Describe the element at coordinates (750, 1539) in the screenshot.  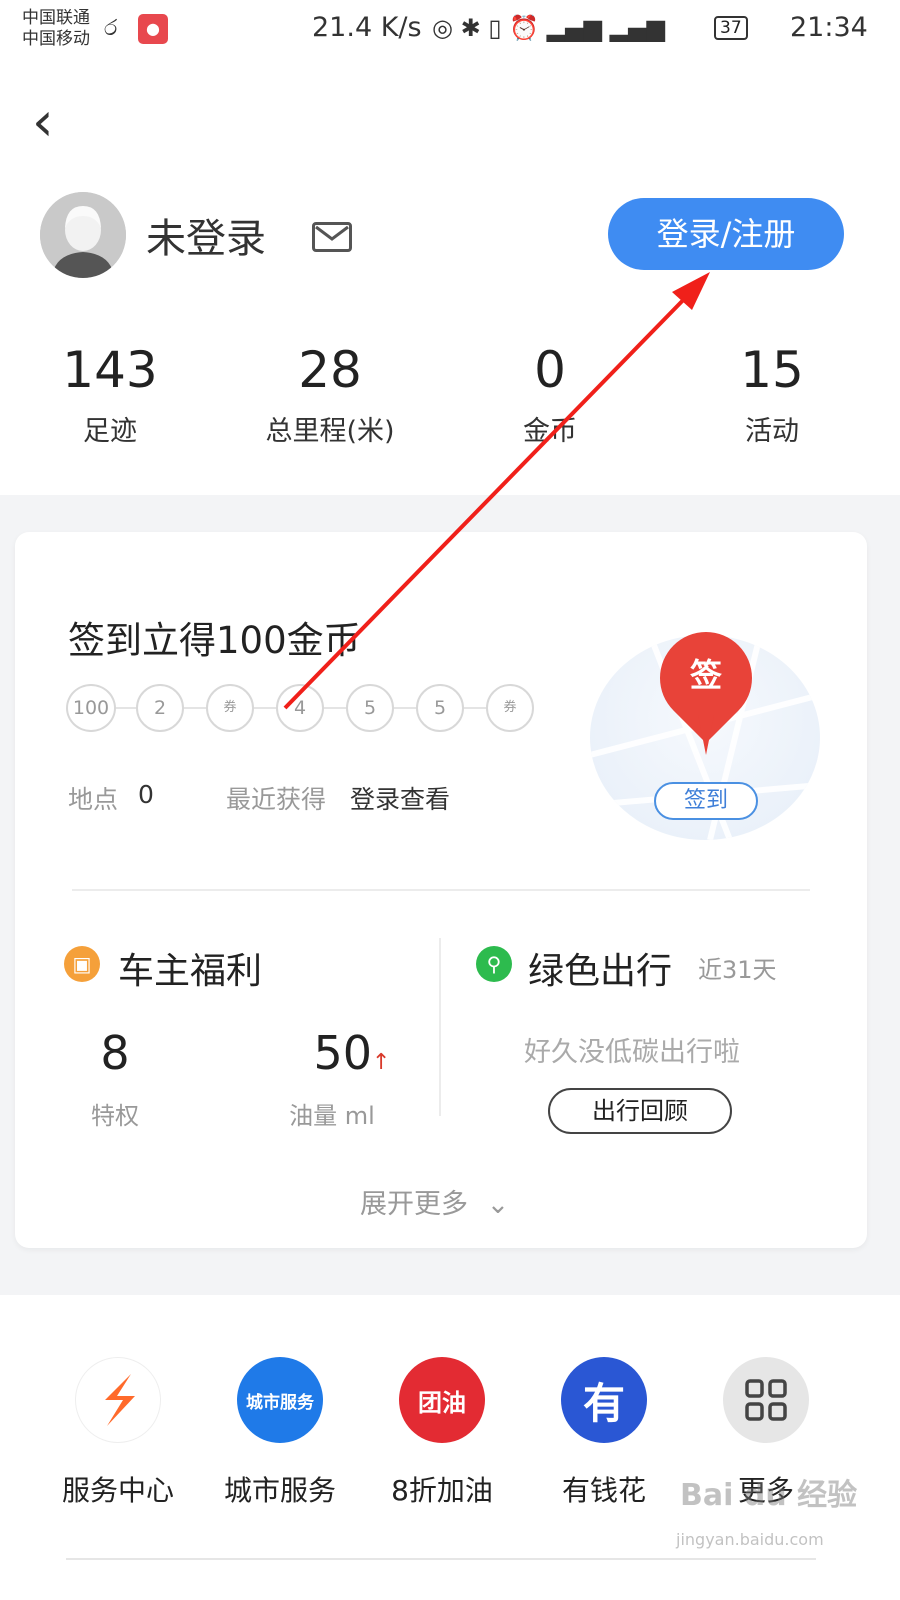
I see `baidu-watermark-url: jingyan.baidu.com` at that location.